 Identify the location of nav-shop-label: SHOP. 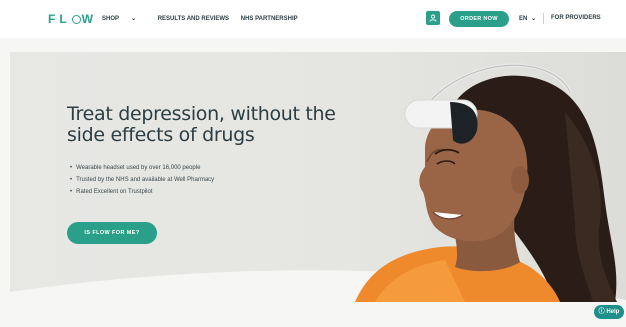
(111, 19).